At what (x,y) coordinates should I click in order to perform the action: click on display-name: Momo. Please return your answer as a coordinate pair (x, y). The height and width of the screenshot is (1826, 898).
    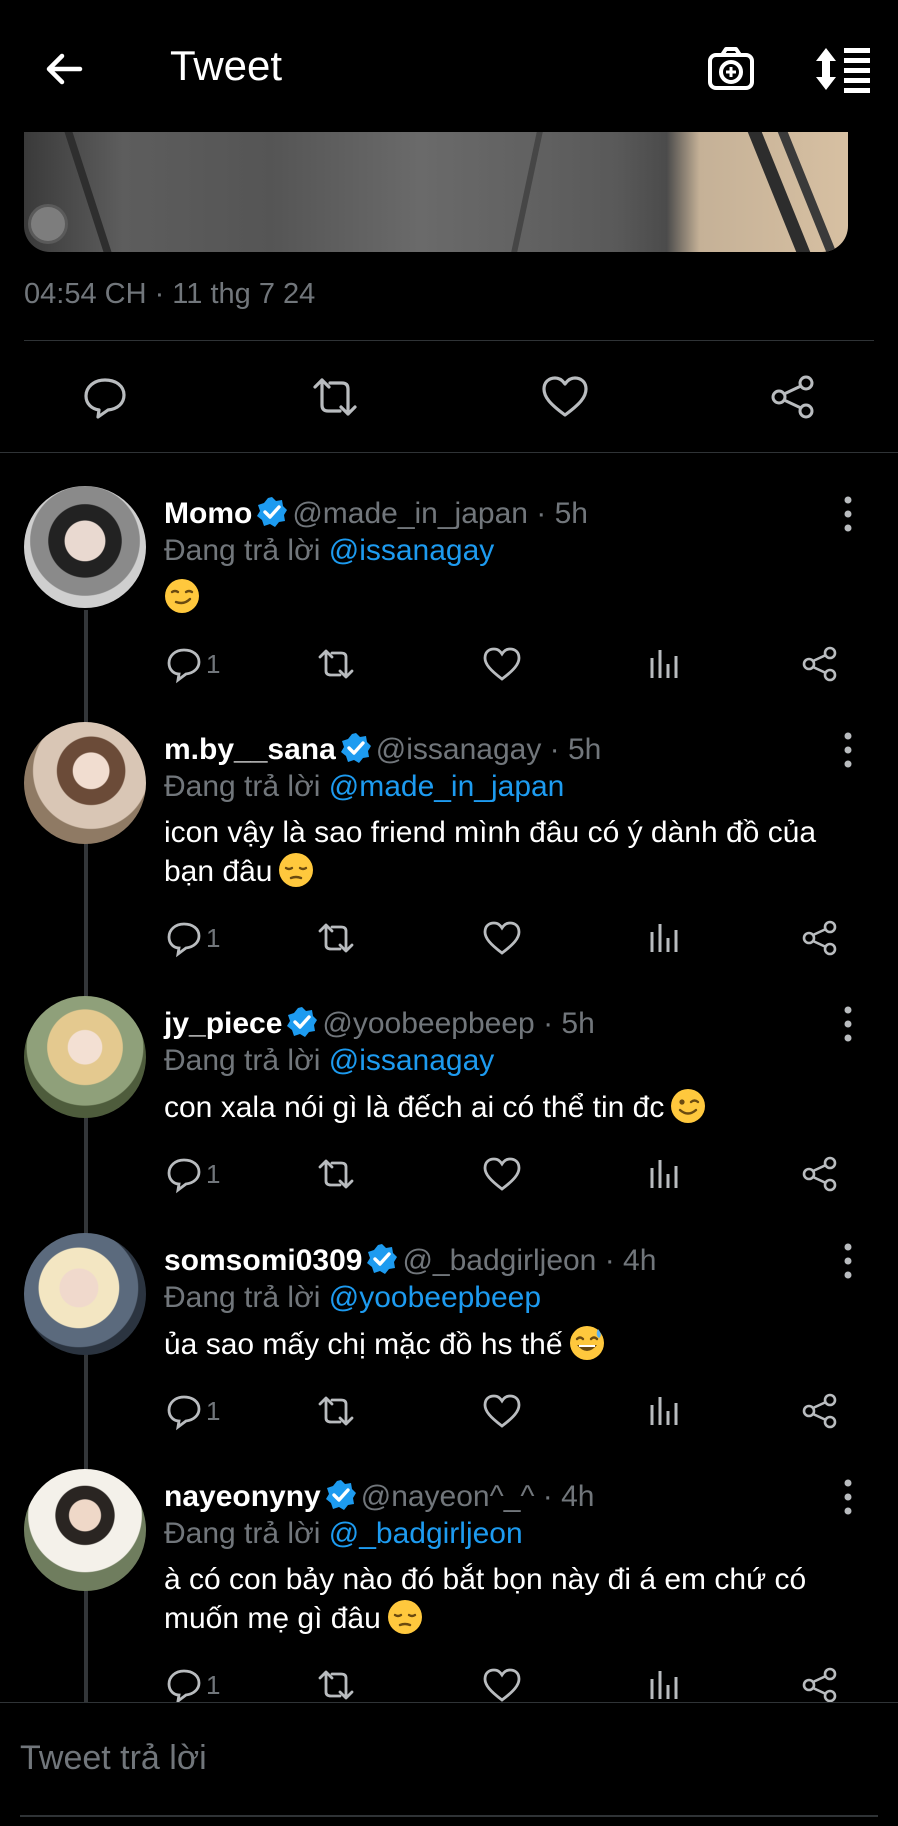
    Looking at the image, I should click on (208, 513).